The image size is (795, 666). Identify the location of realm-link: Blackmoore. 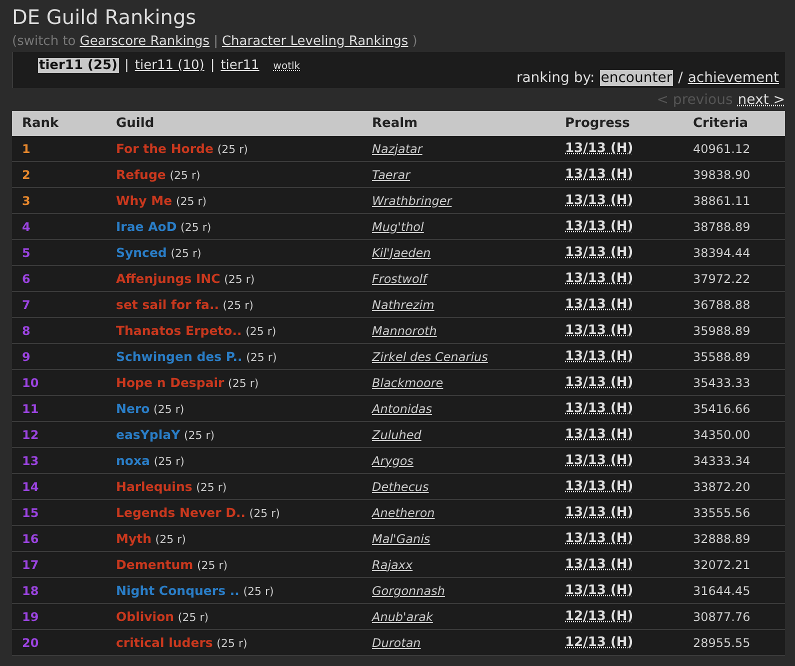
(408, 383).